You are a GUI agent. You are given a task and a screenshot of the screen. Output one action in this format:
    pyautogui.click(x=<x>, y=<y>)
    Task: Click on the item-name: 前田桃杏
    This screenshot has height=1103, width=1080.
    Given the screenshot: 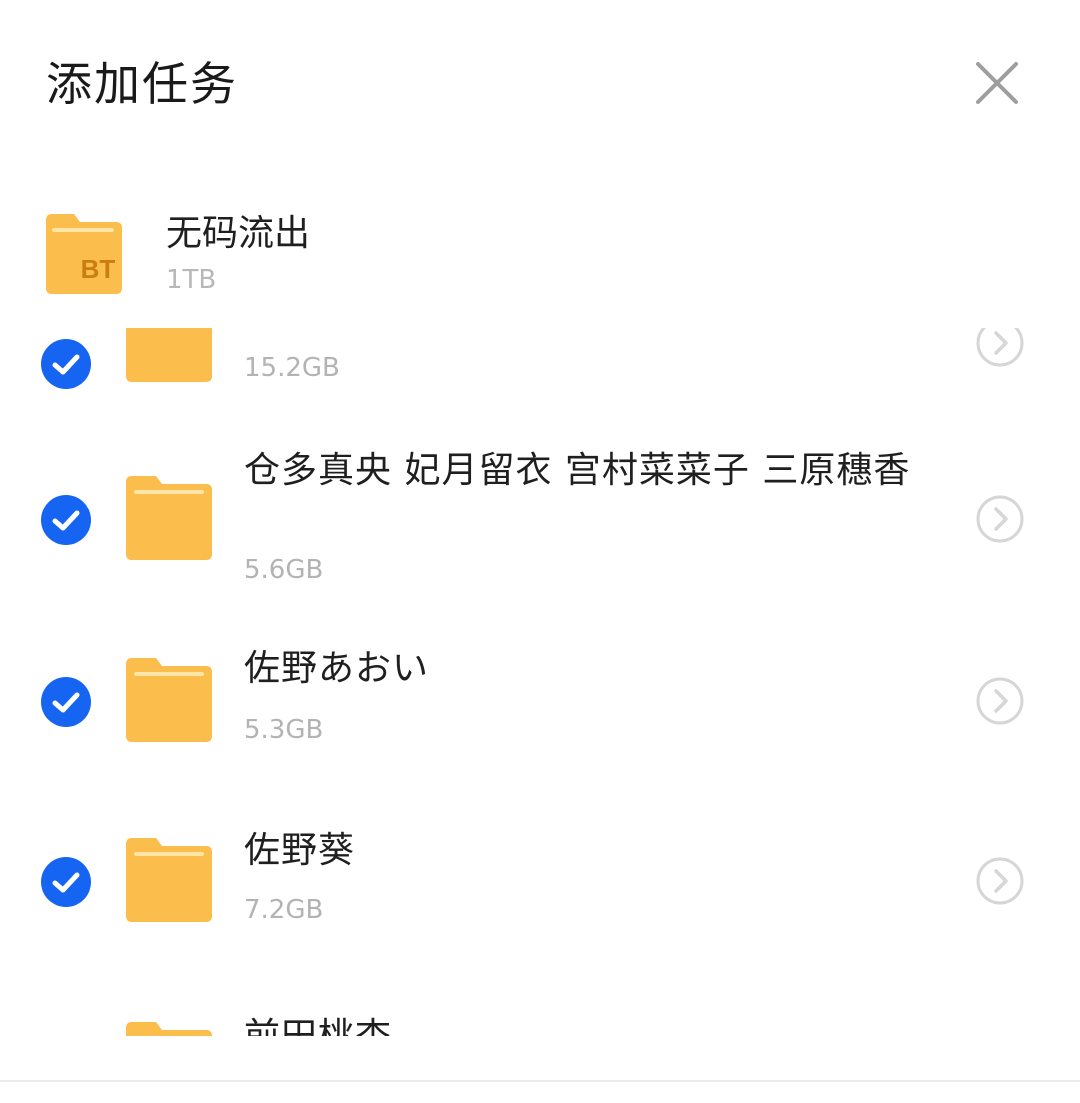 What is the action you would take?
    pyautogui.click(x=589, y=1025)
    